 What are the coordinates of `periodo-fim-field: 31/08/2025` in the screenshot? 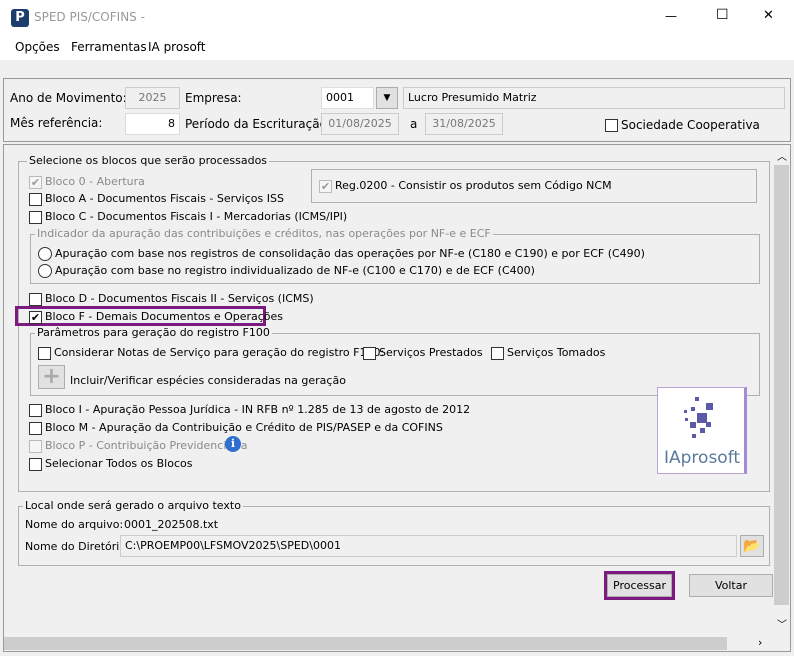 It's located at (464, 124).